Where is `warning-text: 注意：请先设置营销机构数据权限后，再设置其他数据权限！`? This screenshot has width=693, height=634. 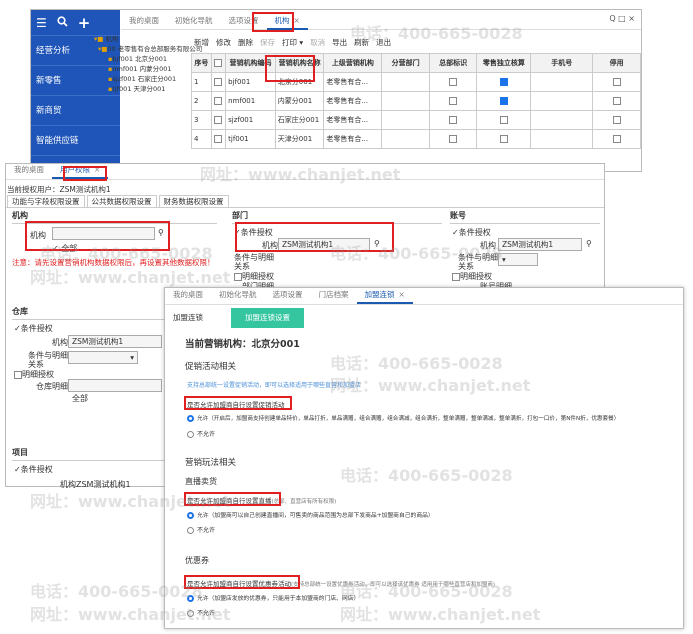
warning-text: 注意：请先设置营销机构数据权限后，再设置其他数据权限！ is located at coordinates (113, 262).